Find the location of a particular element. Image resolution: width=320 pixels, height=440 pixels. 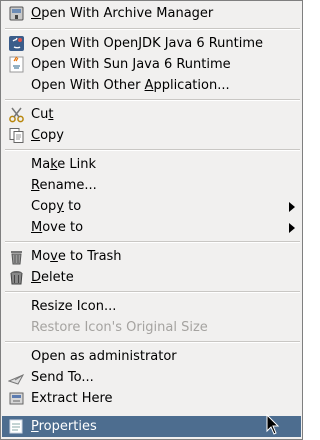

menu-item-open-with-archive-manager: Open With Archive Manager is located at coordinates (151, 13).